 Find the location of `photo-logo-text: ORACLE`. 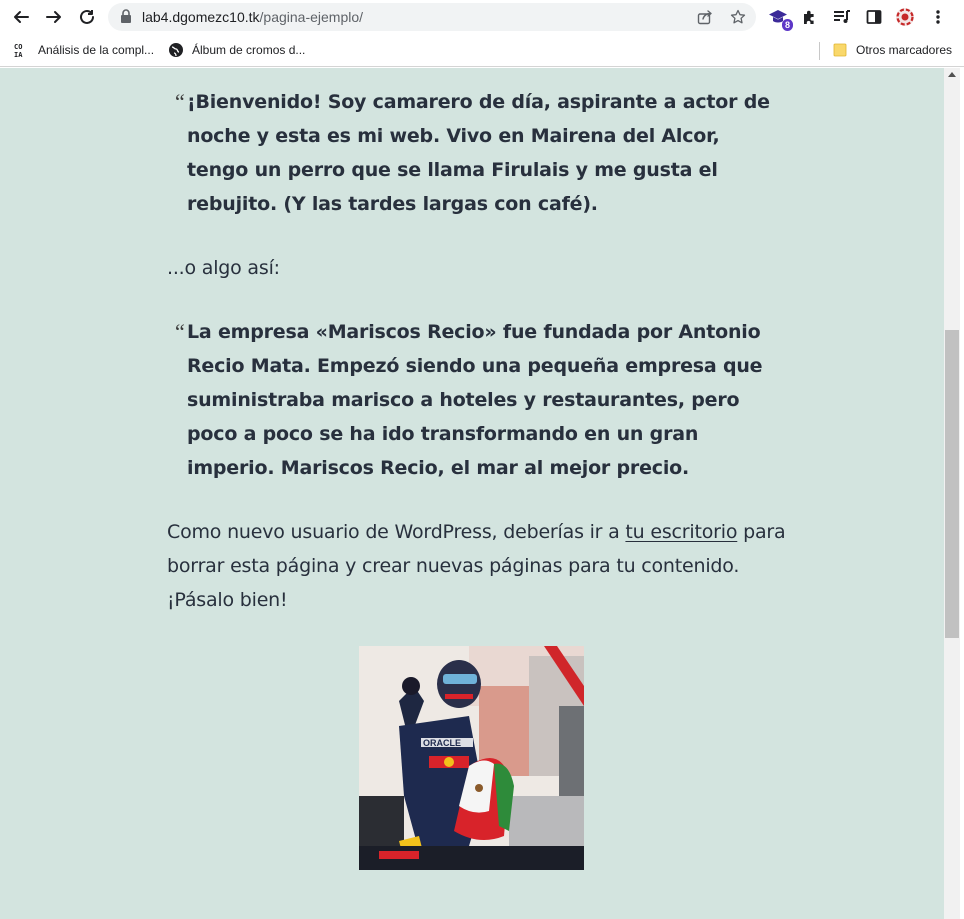

photo-logo-text: ORACLE is located at coordinates (442, 743).